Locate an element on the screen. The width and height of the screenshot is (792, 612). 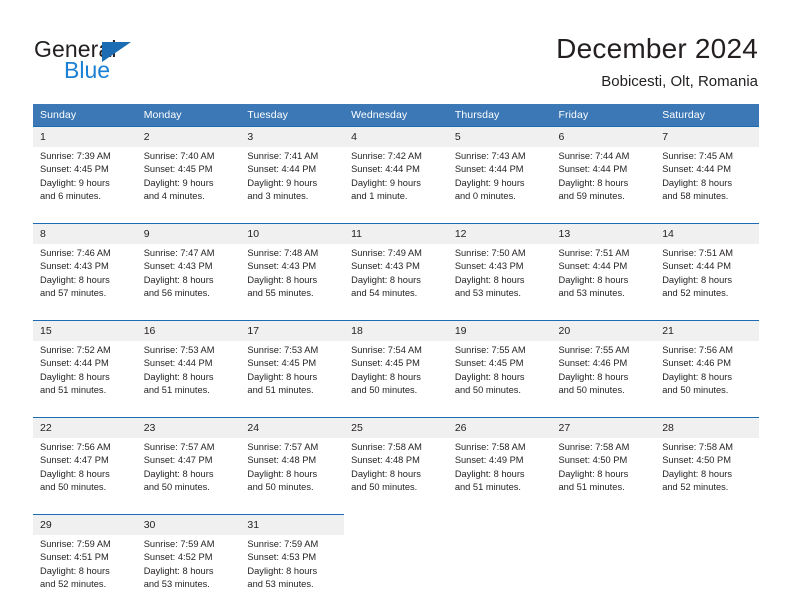
sunset-text: Sunset: 4:46 PM is located at coordinates (696, 363).